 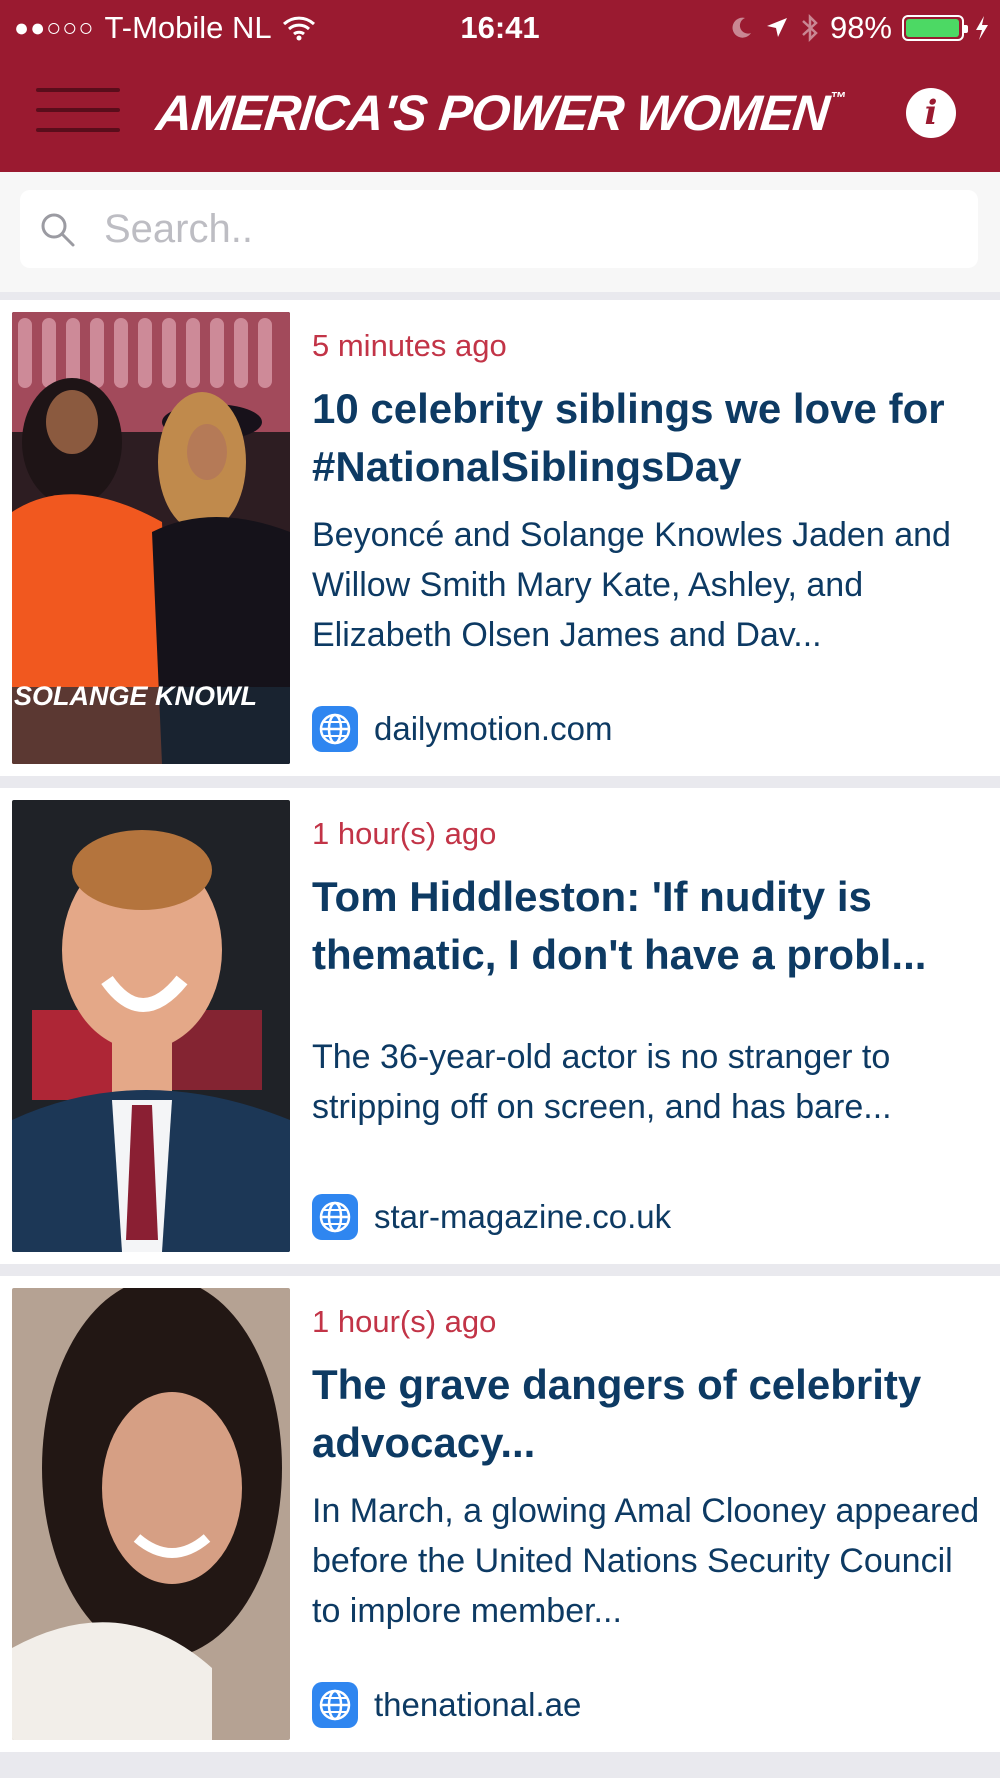 I want to click on article-source: dailymotion.com, so click(x=462, y=729).